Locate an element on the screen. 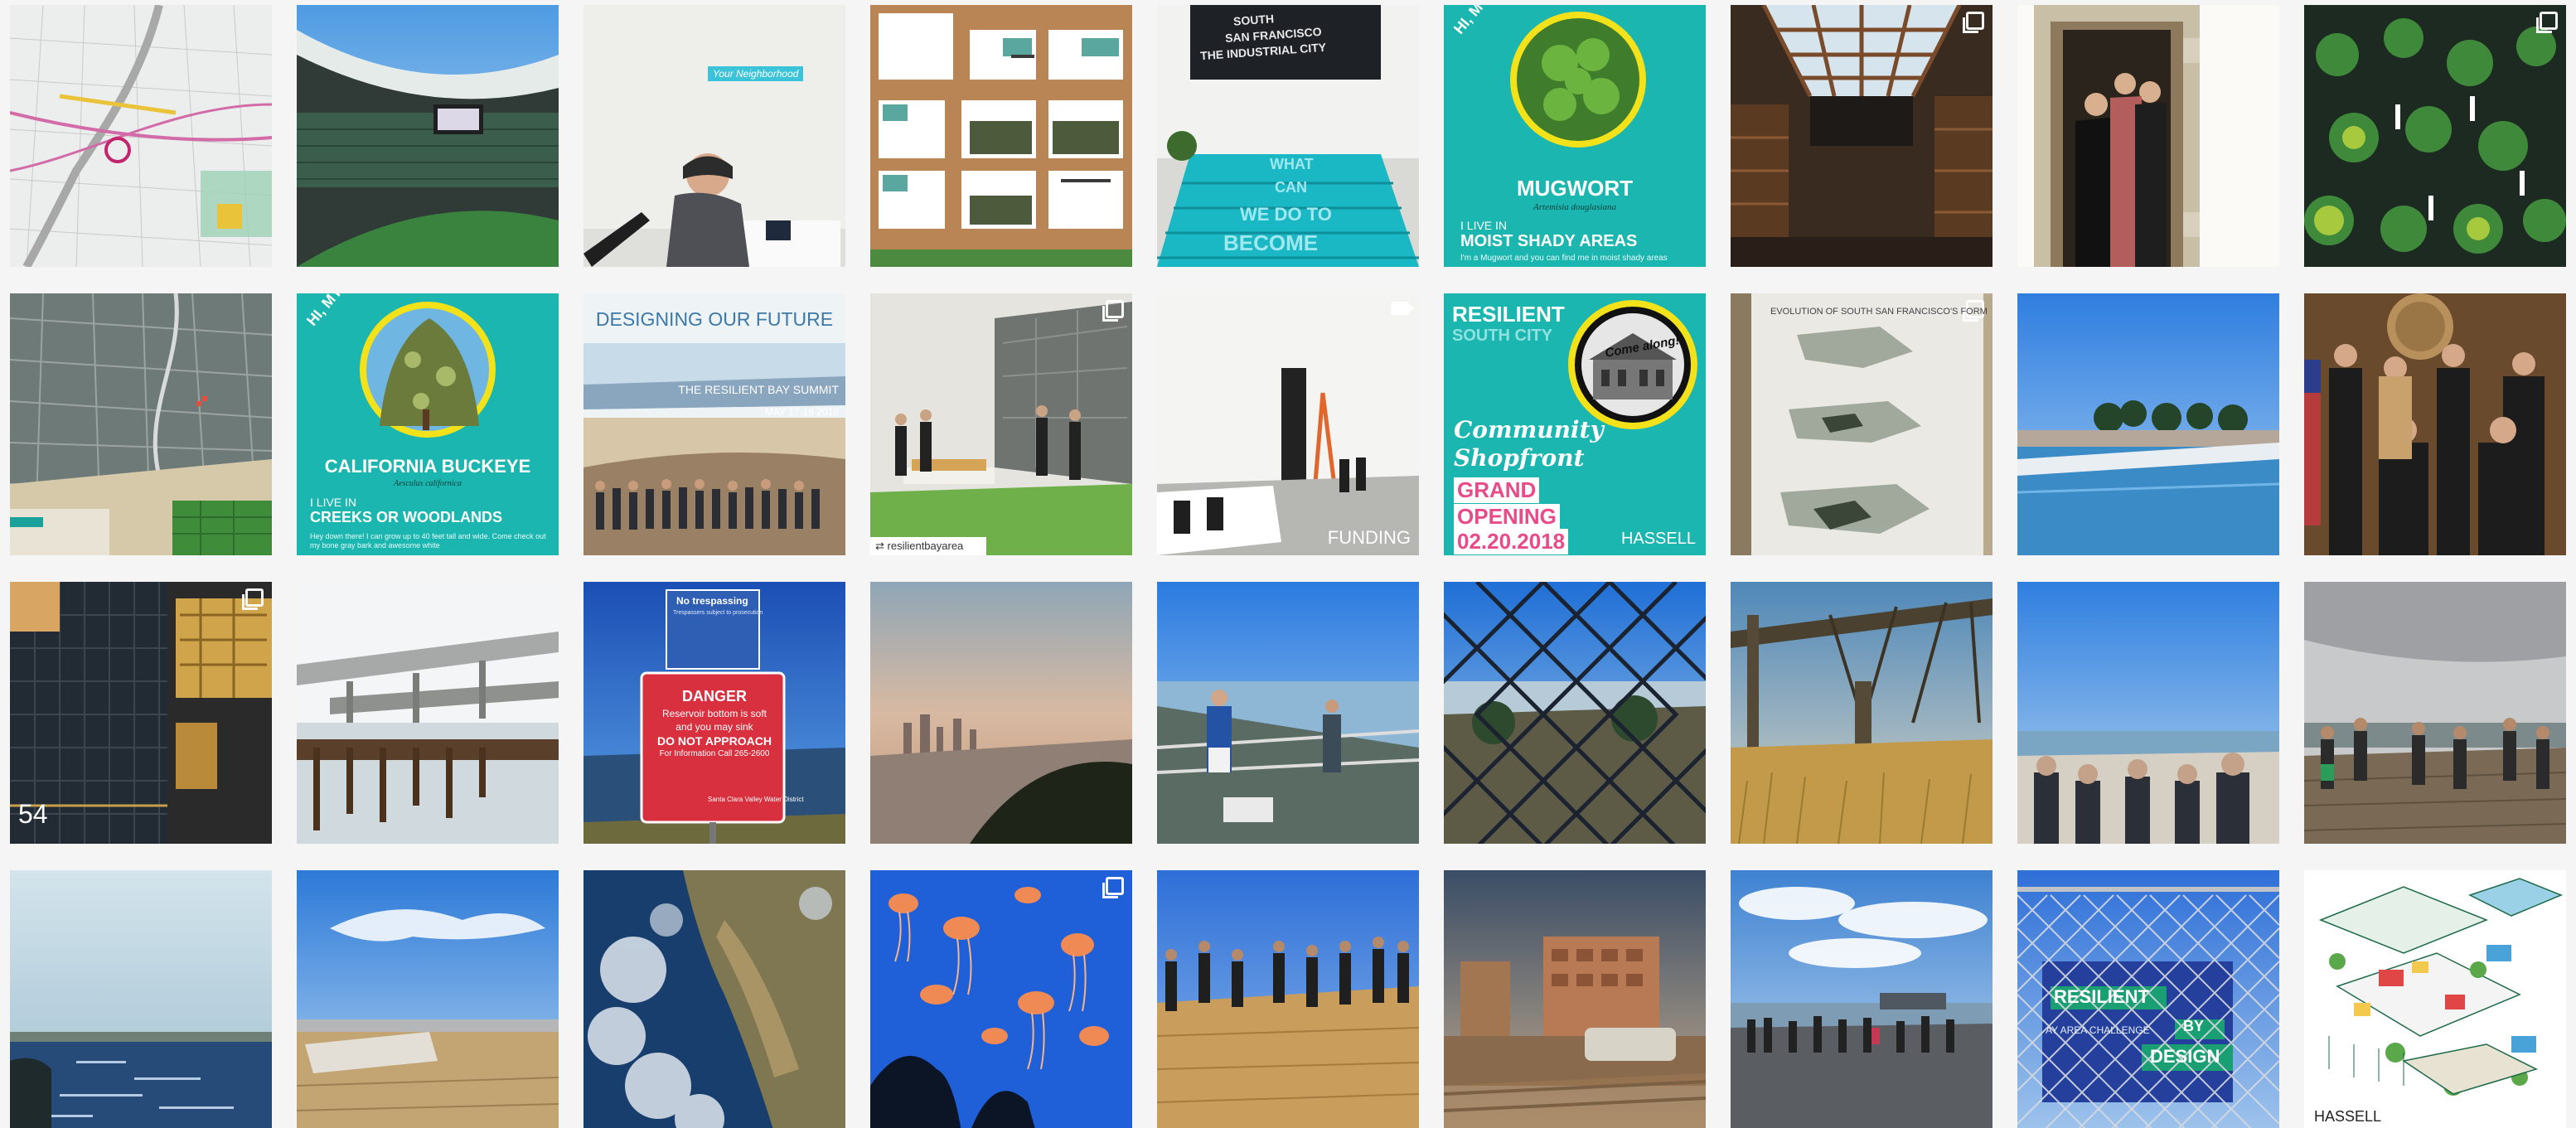  gallery-tile-reflecting-pool is located at coordinates (2148, 424).